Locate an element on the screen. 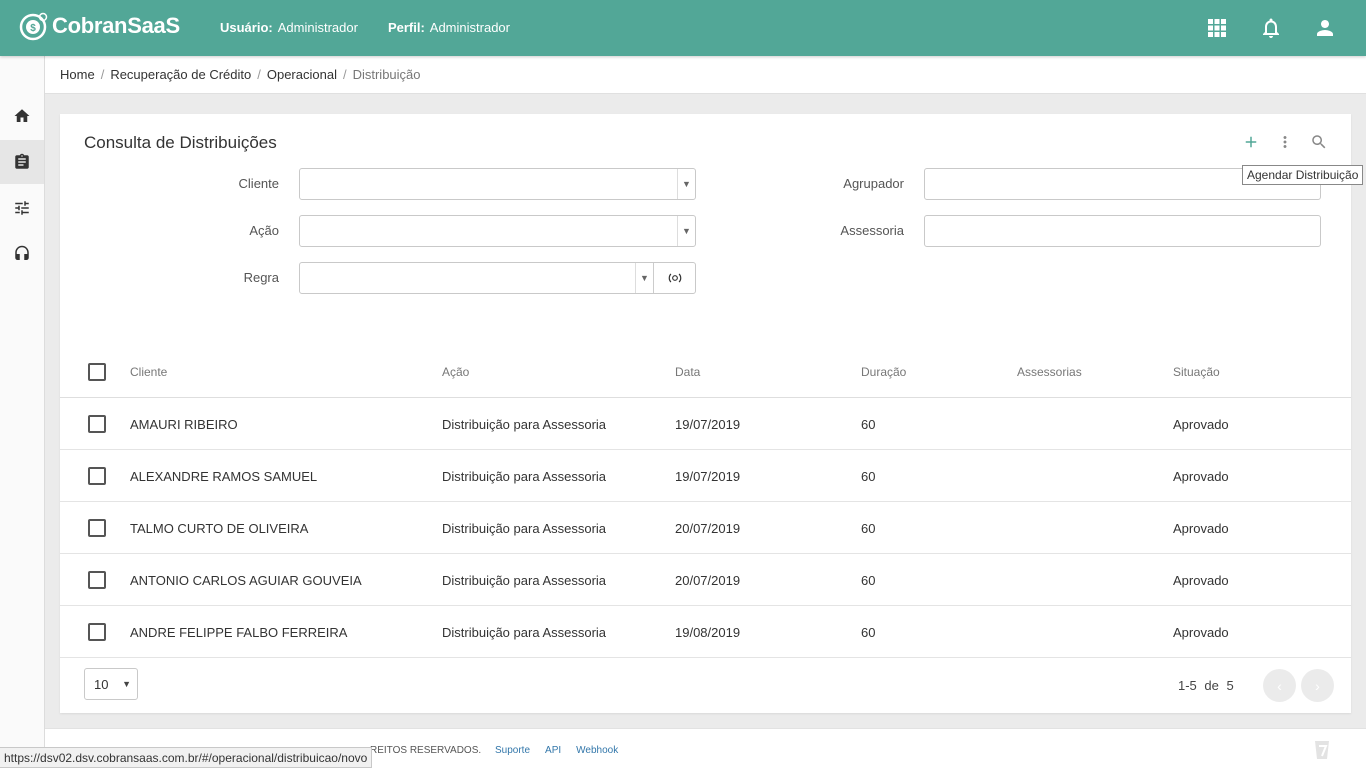 The width and height of the screenshot is (1366, 768). footer-logo-icon is located at coordinates (1322, 750).